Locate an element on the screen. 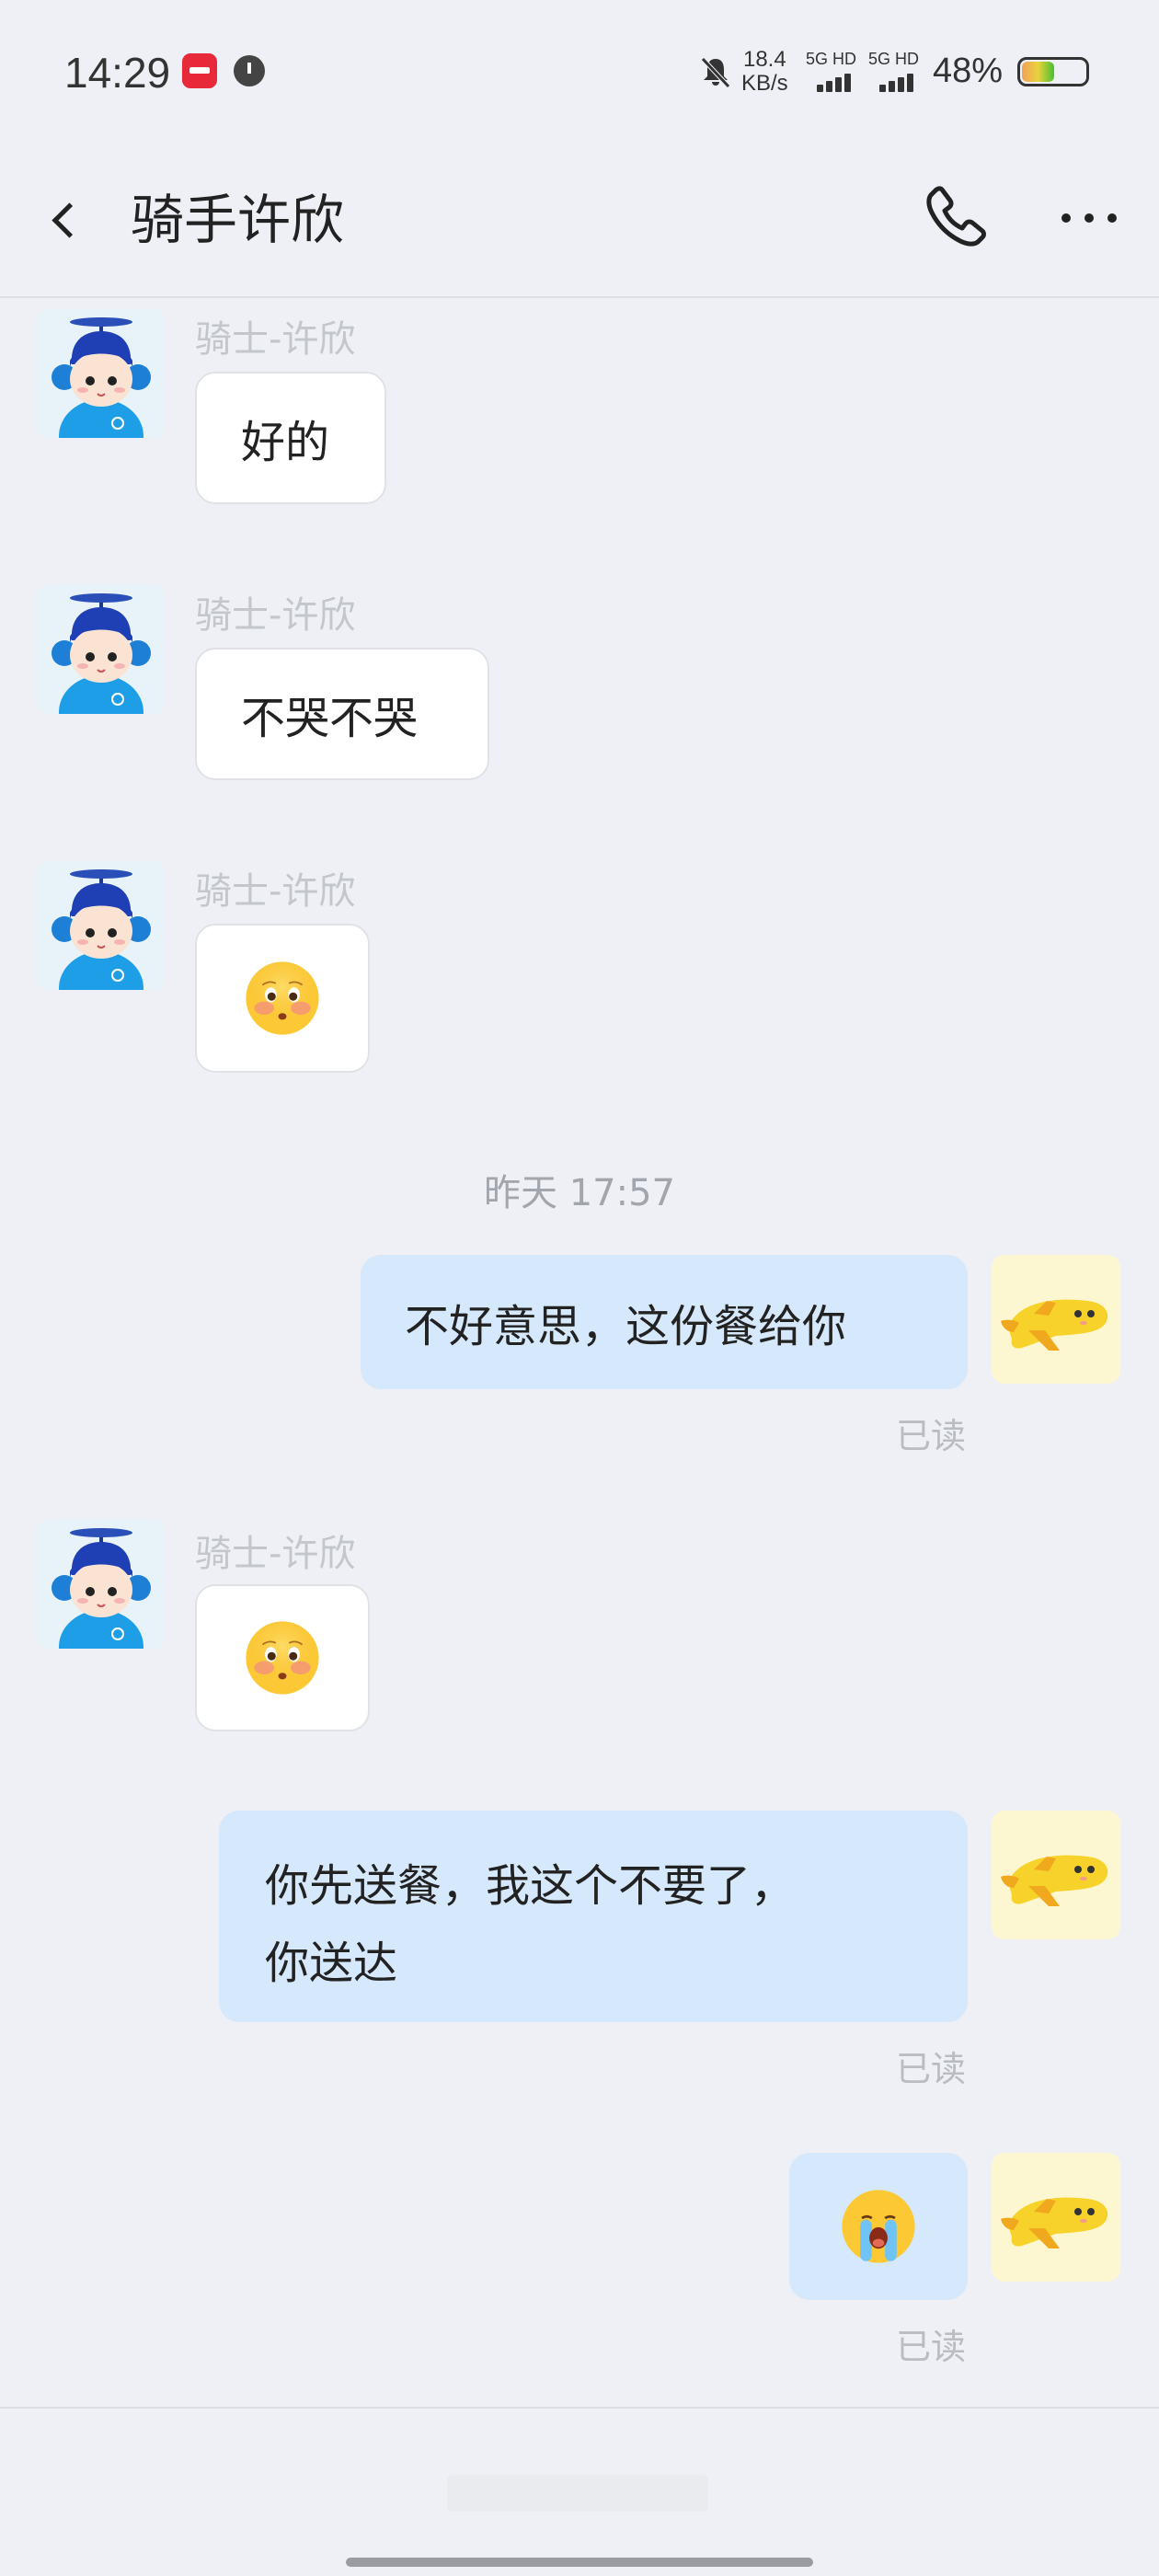 This screenshot has width=1159, height=2576. network-speed: 18.4 KB/s is located at coordinates (764, 72).